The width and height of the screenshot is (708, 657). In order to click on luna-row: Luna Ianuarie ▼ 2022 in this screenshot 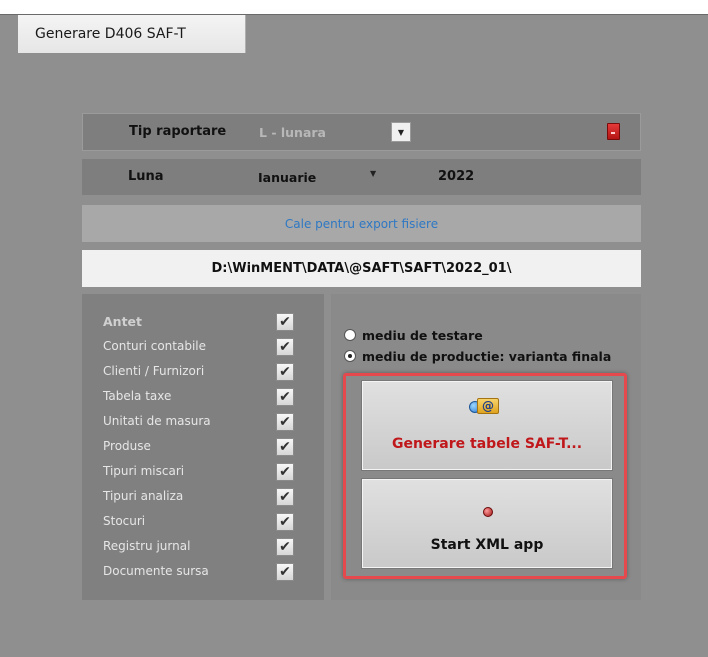, I will do `click(361, 177)`.